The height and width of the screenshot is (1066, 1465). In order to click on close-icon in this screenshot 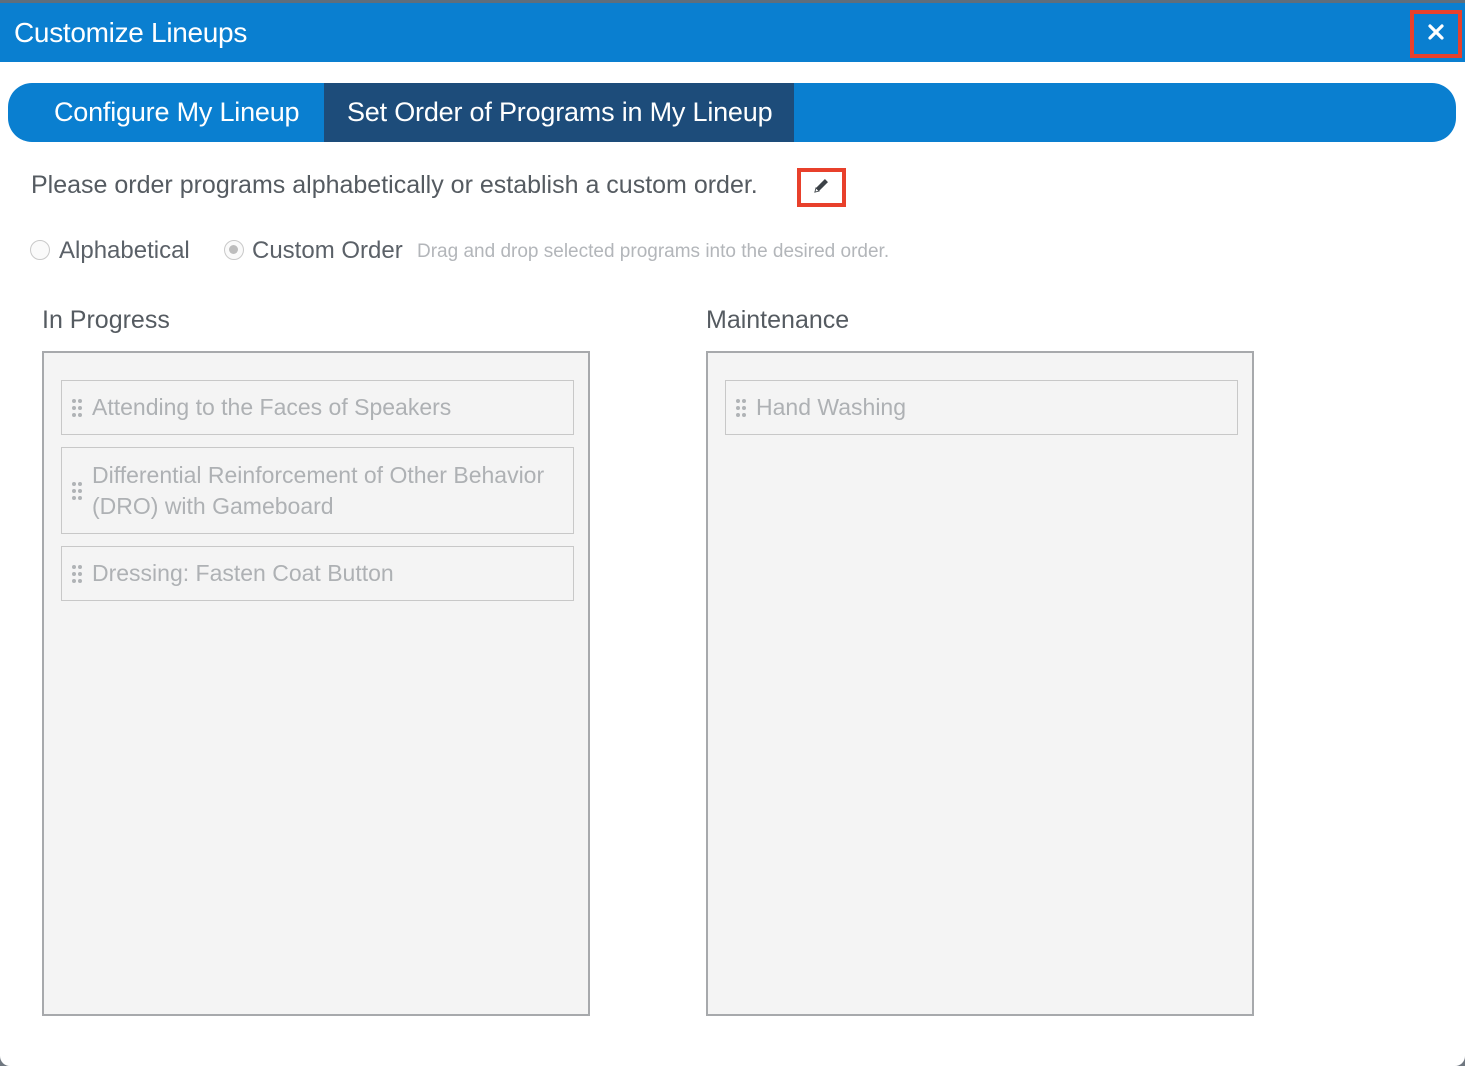, I will do `click(1436, 34)`.